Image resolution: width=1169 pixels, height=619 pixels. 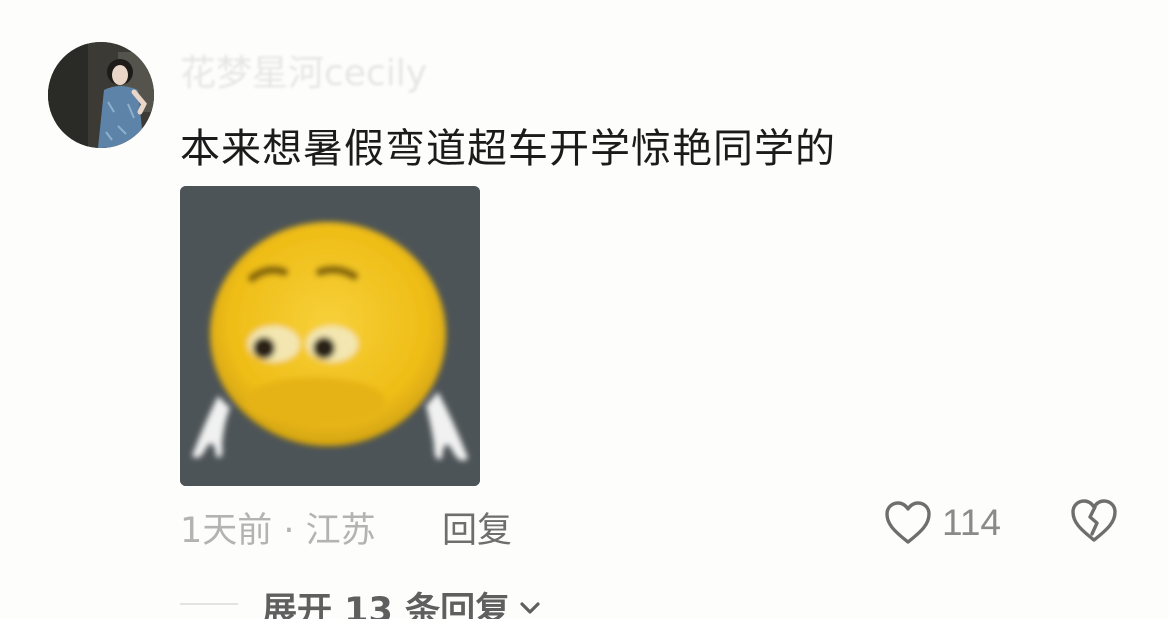 I want to click on dislike-button, so click(x=1094, y=523).